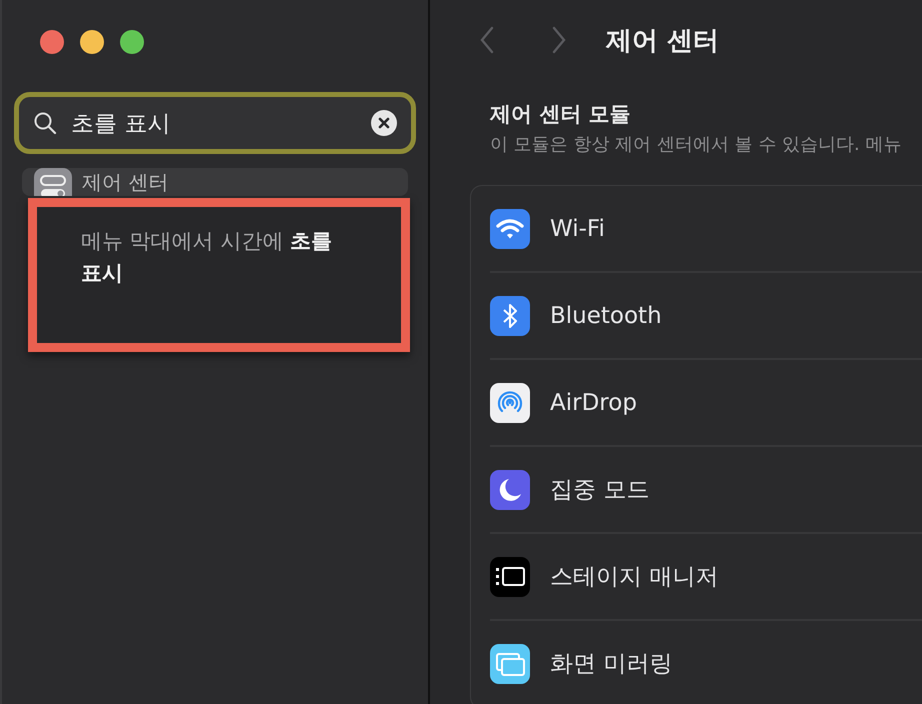 The height and width of the screenshot is (704, 922). What do you see at coordinates (510, 664) in the screenshot?
I see `screen-mirroring-icon` at bounding box center [510, 664].